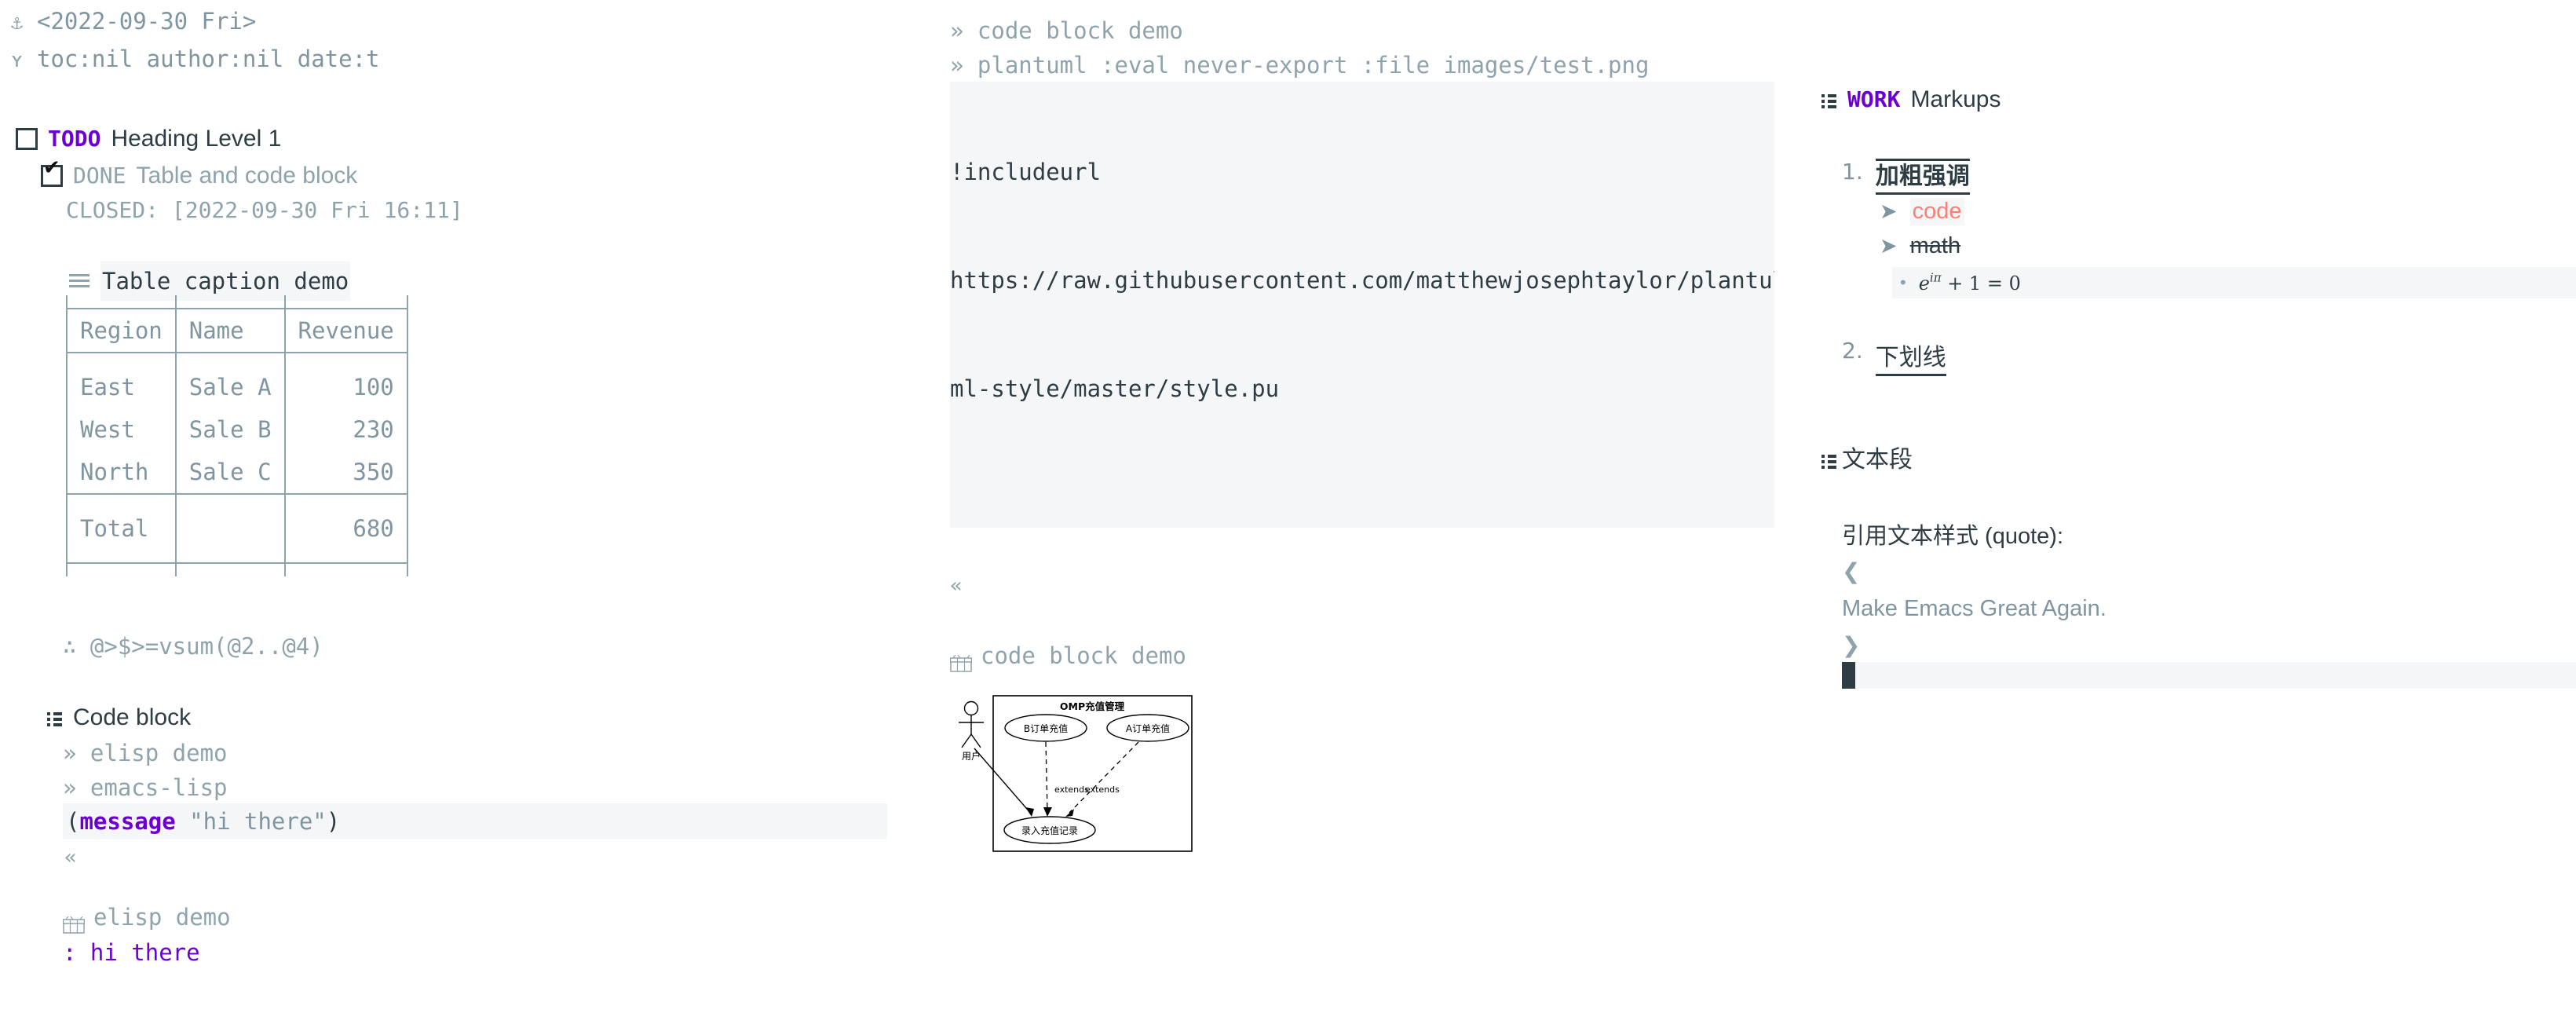  I want to click on quote-open-glyph: ❮, so click(1852, 571).